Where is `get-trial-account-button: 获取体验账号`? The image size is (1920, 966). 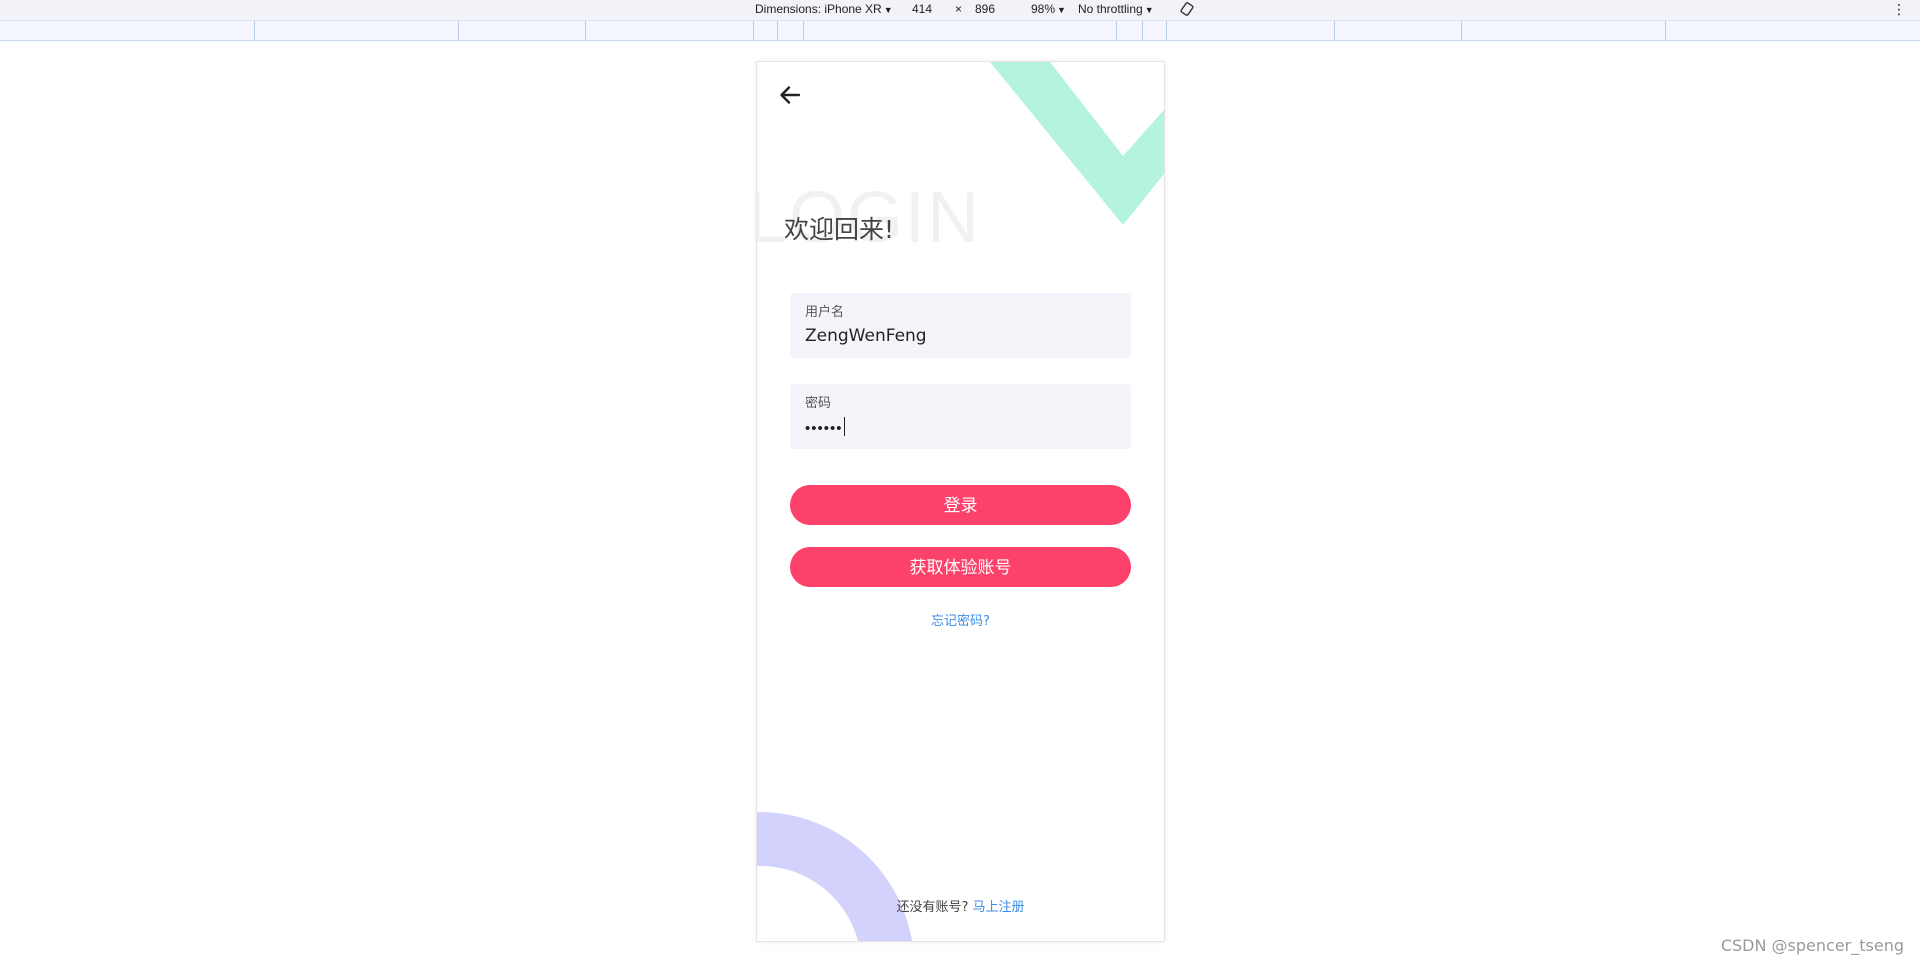 get-trial-account-button: 获取体验账号 is located at coordinates (960, 567).